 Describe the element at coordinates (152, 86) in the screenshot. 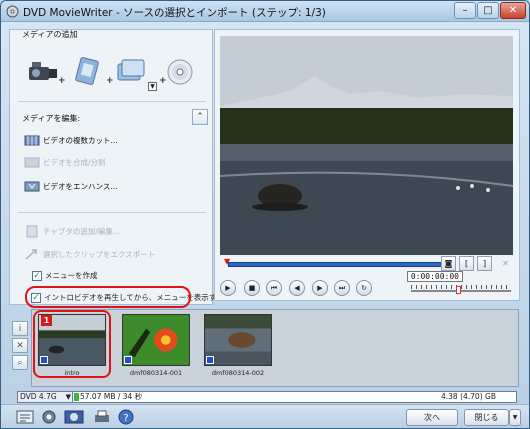

I see `dropdown-arrow-icon: ▼` at that location.